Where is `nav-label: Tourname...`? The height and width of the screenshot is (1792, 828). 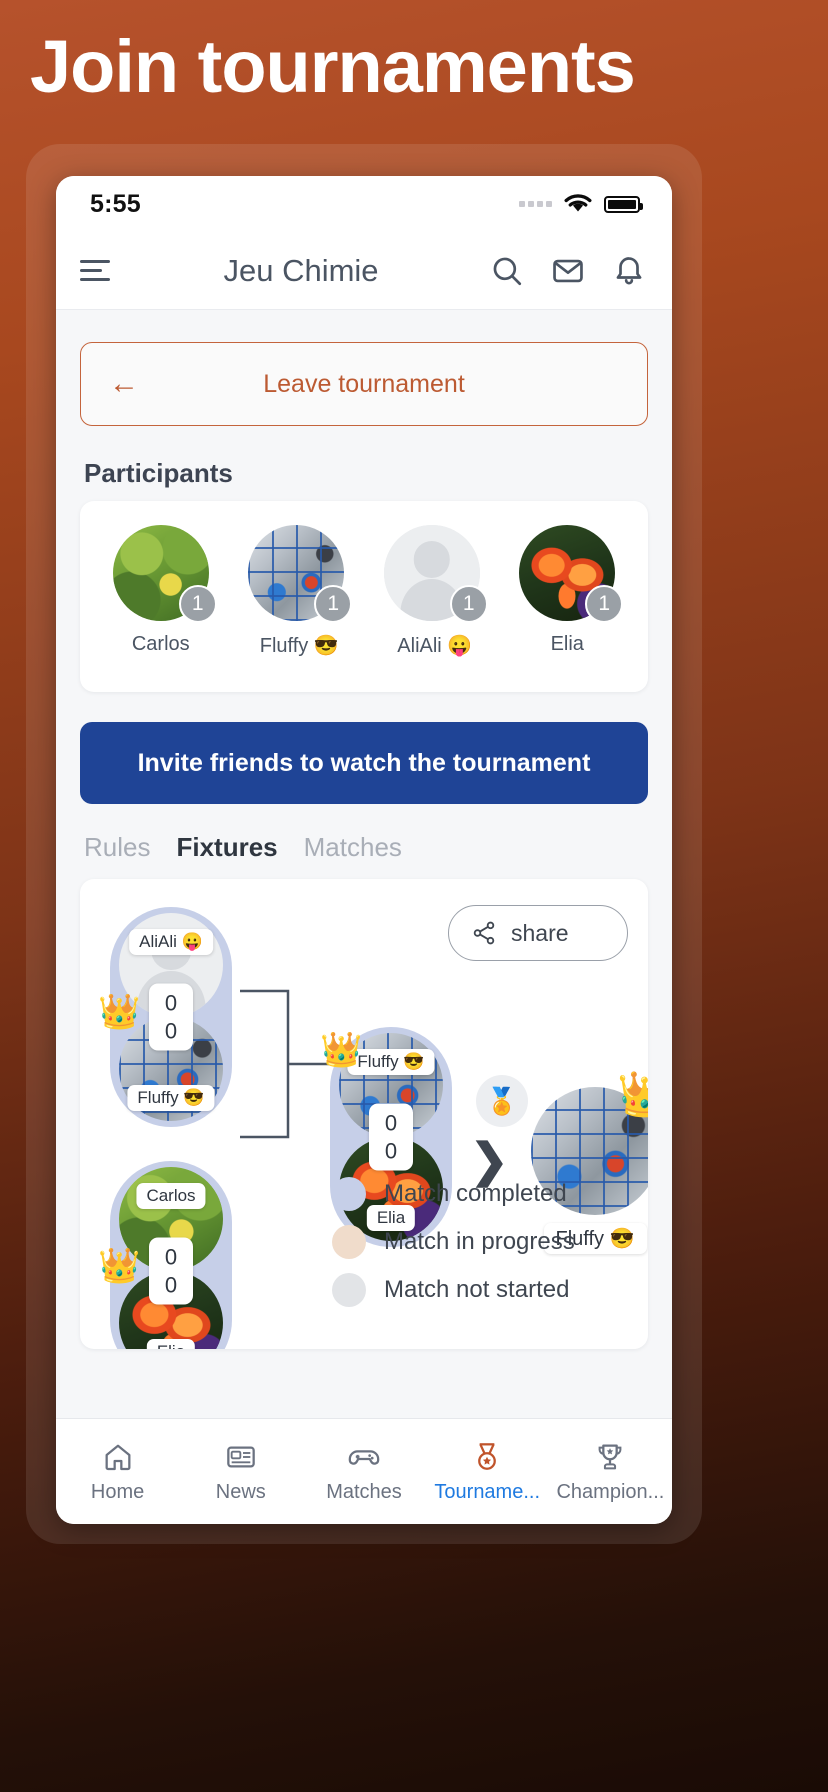
nav-label: Tourname... is located at coordinates (487, 1491).